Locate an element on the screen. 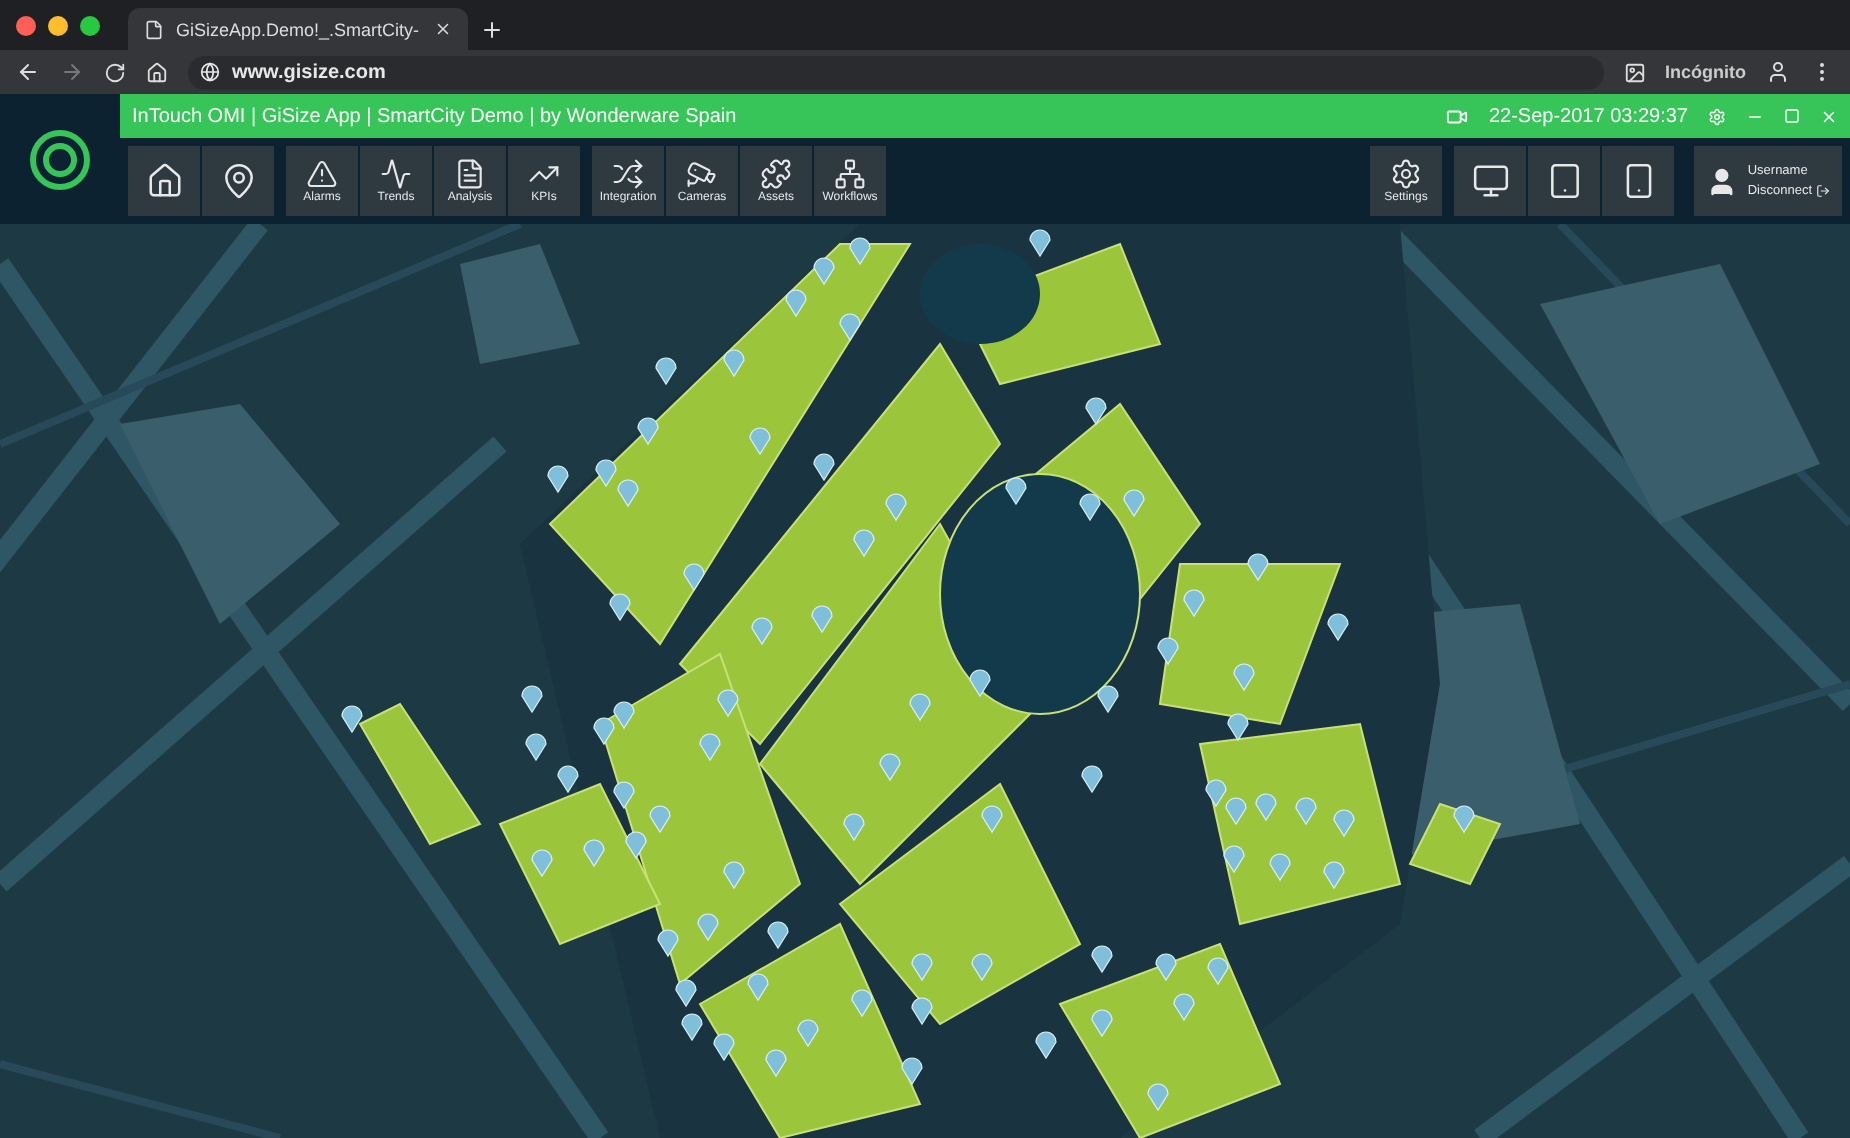 The width and height of the screenshot is (1850, 1138). monitor-icon is located at coordinates (1490, 181).